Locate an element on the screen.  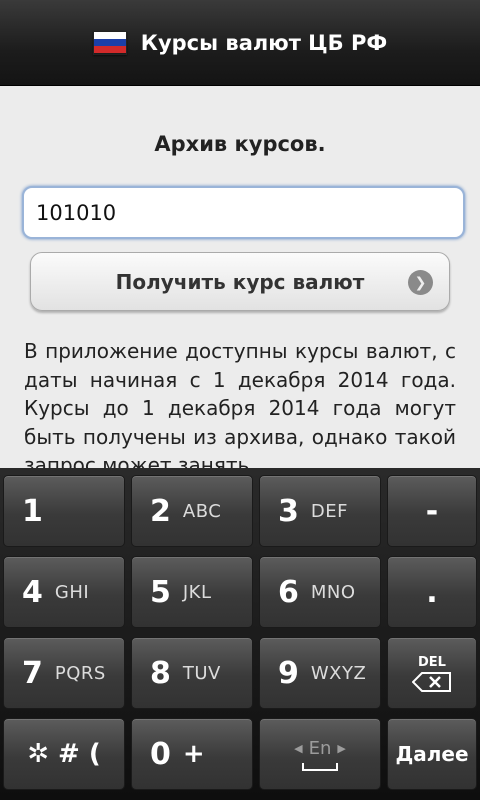
arrow-right-icon: ▶ is located at coordinates (341, 748).